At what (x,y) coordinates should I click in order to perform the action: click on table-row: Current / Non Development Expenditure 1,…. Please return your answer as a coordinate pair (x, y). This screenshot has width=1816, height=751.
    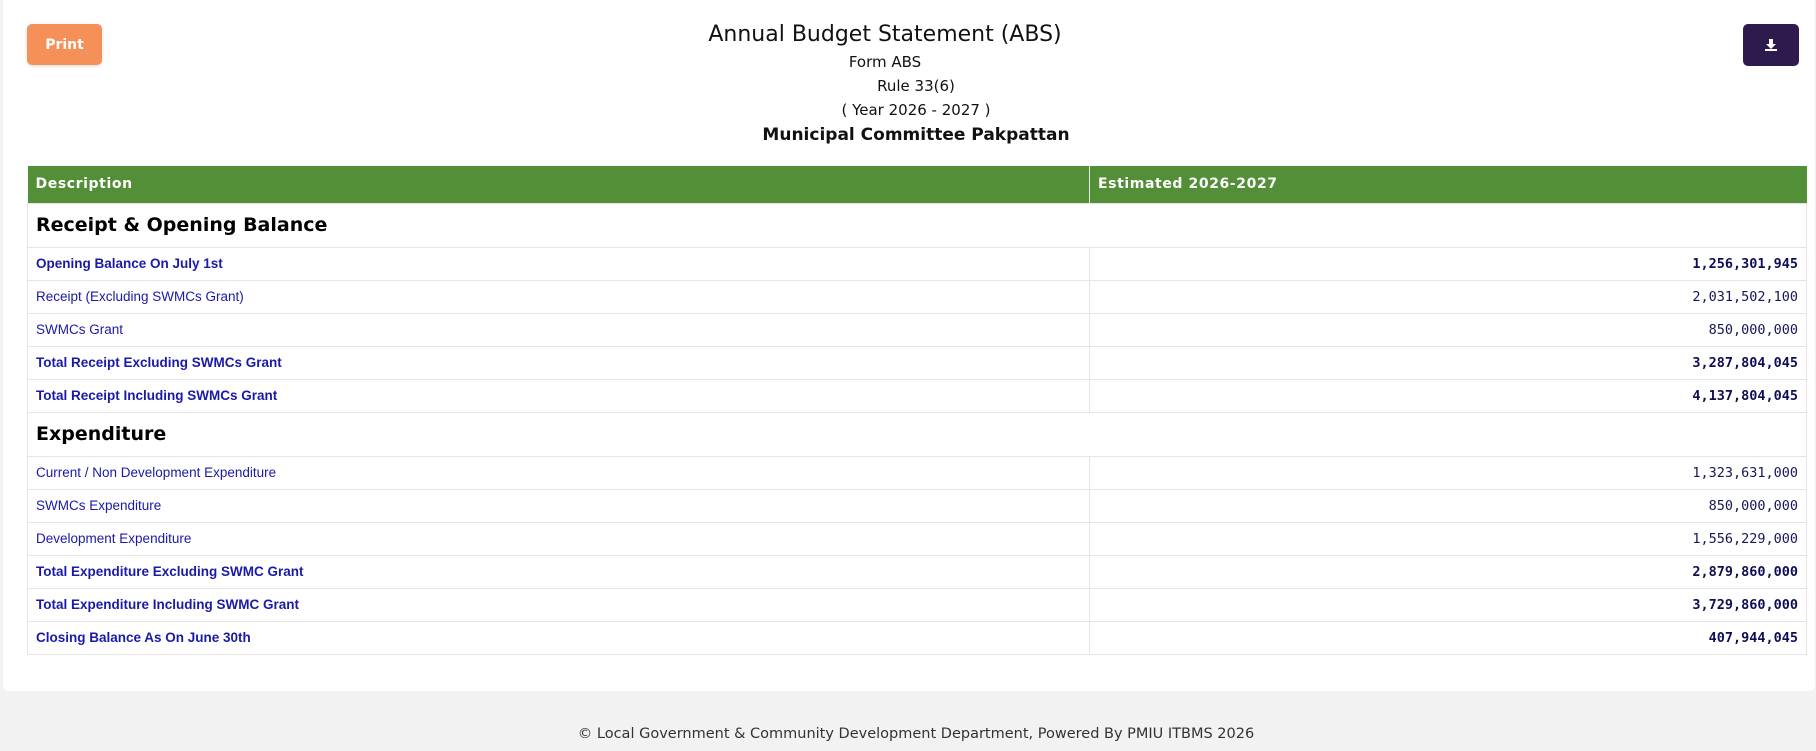
    Looking at the image, I should click on (917, 472).